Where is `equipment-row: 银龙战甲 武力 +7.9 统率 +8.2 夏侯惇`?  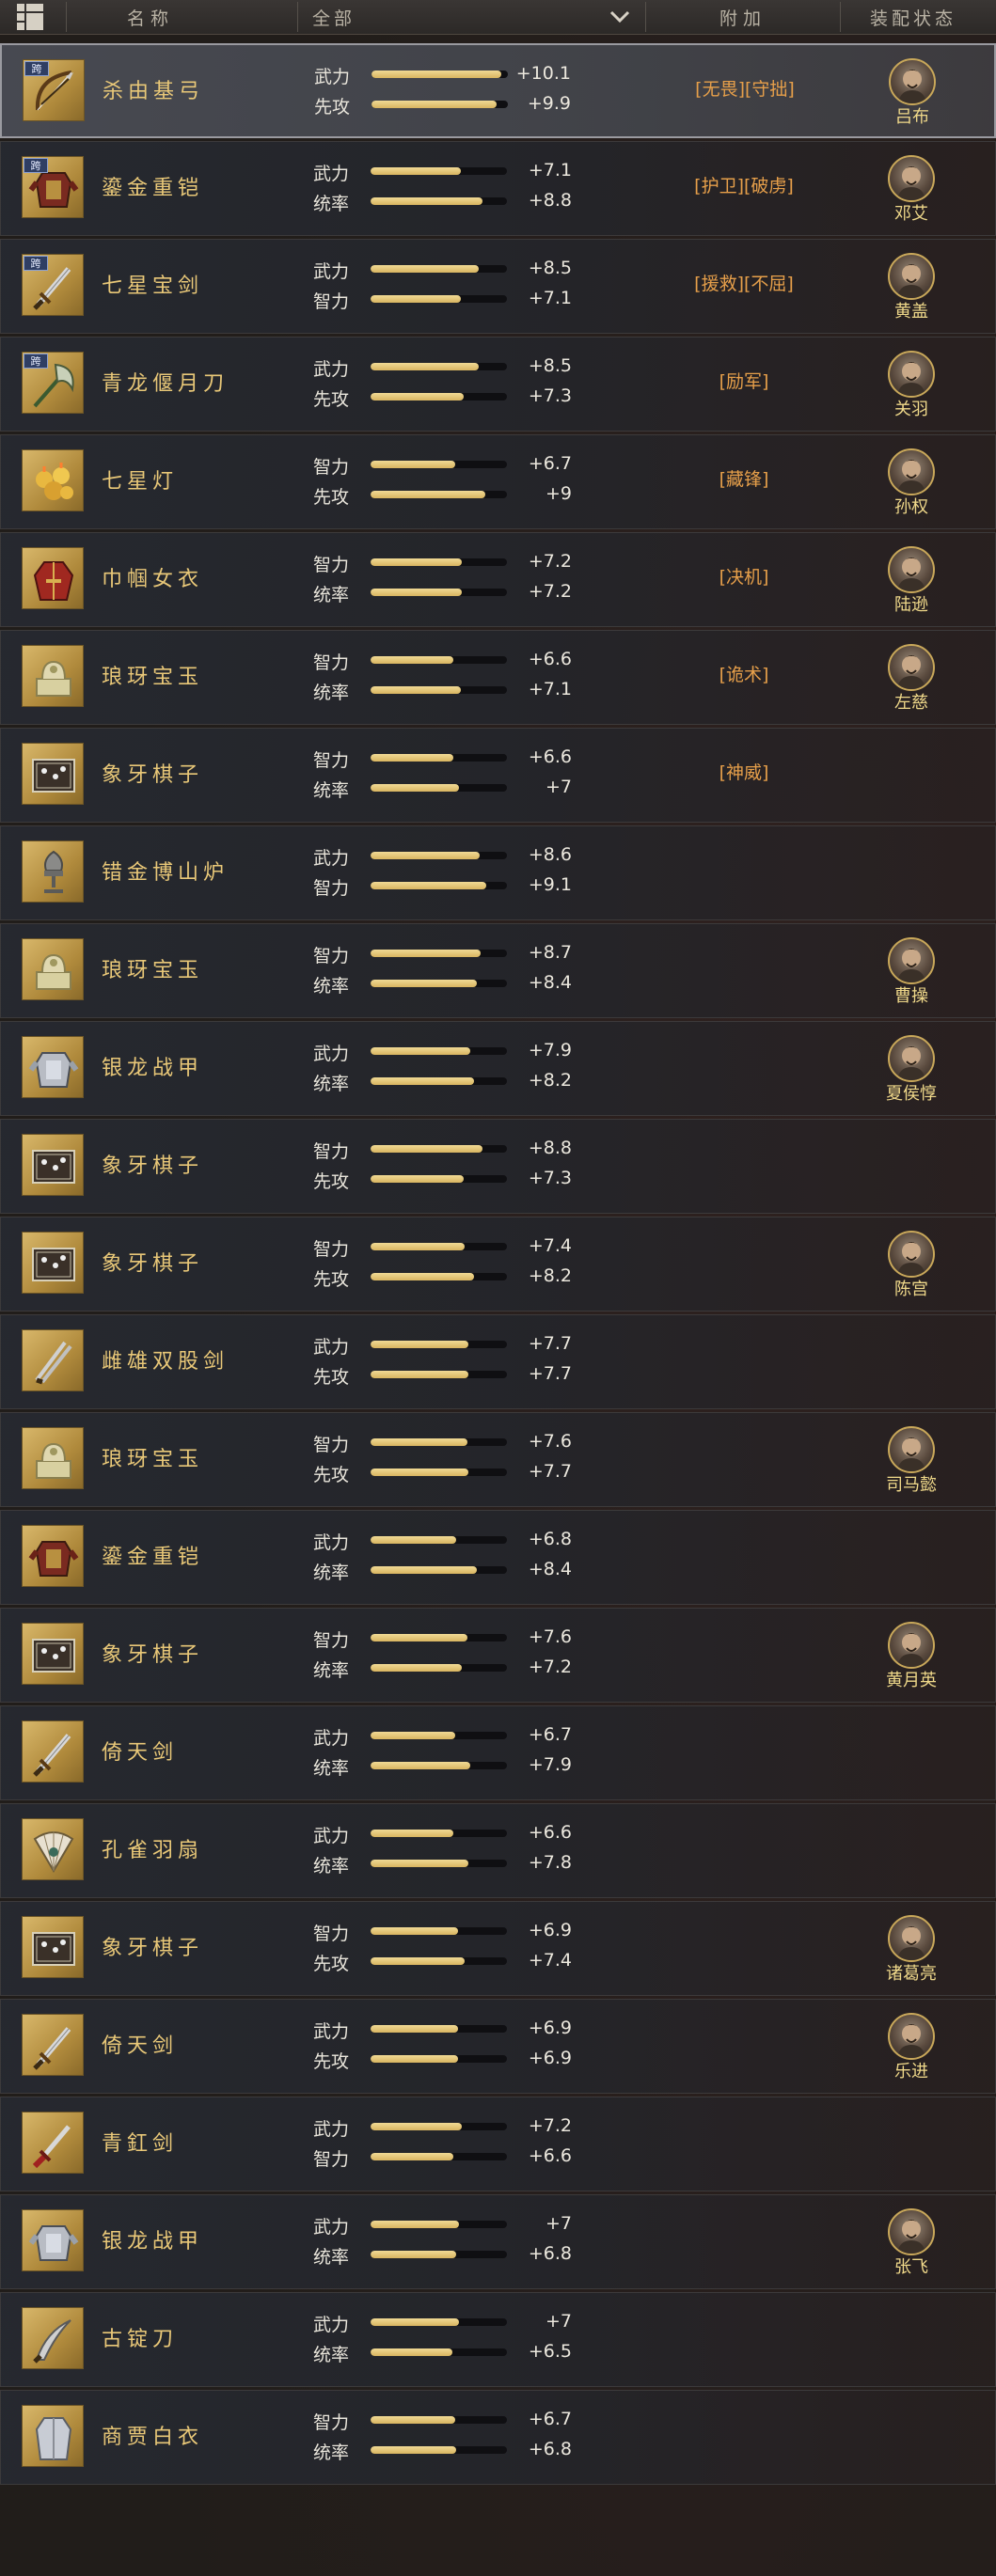 equipment-row: 银龙战甲 武力 +7.9 统率 +8.2 夏侯惇 is located at coordinates (498, 1069).